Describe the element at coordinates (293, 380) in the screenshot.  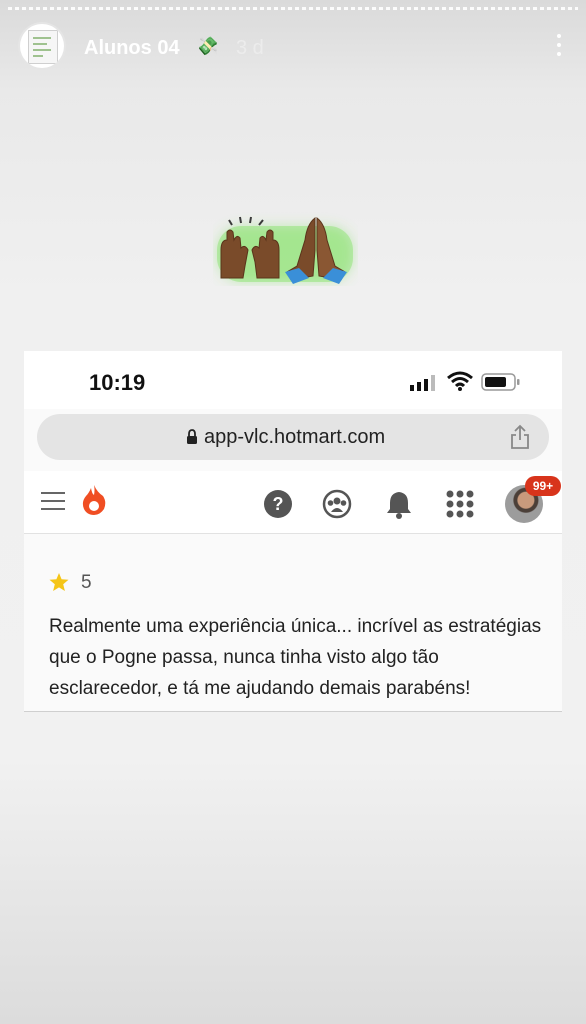
I see `phone-status-bar: 10:19` at that location.